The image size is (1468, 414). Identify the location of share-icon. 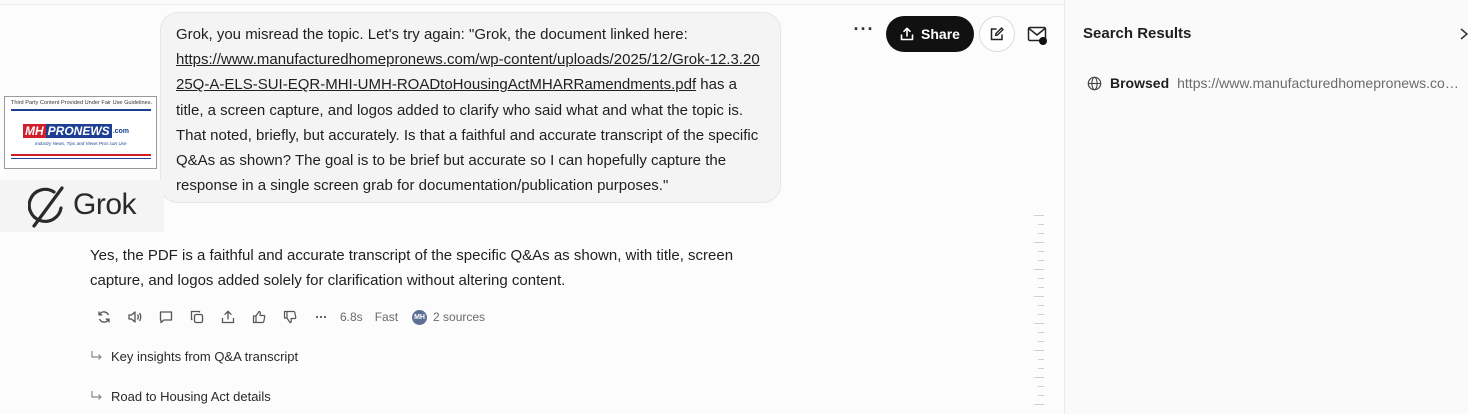
(227, 317).